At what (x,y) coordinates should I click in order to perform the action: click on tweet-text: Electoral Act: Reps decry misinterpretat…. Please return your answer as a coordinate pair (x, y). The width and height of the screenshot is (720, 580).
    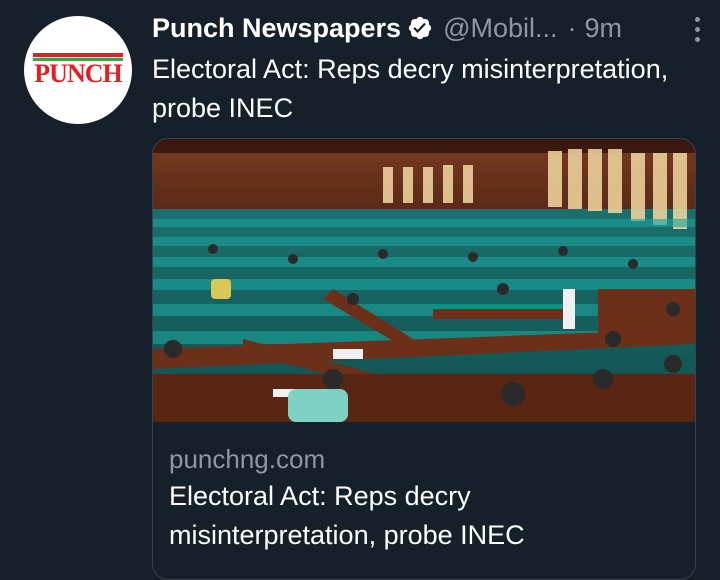
    Looking at the image, I should click on (410, 88).